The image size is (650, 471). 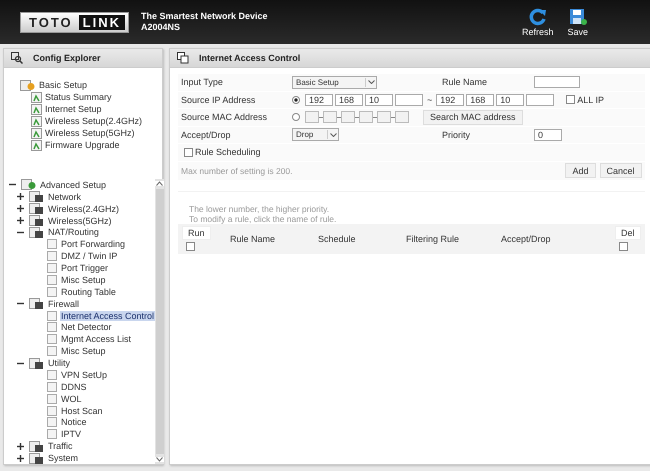 I want to click on column-header: Schedule, so click(x=337, y=239).